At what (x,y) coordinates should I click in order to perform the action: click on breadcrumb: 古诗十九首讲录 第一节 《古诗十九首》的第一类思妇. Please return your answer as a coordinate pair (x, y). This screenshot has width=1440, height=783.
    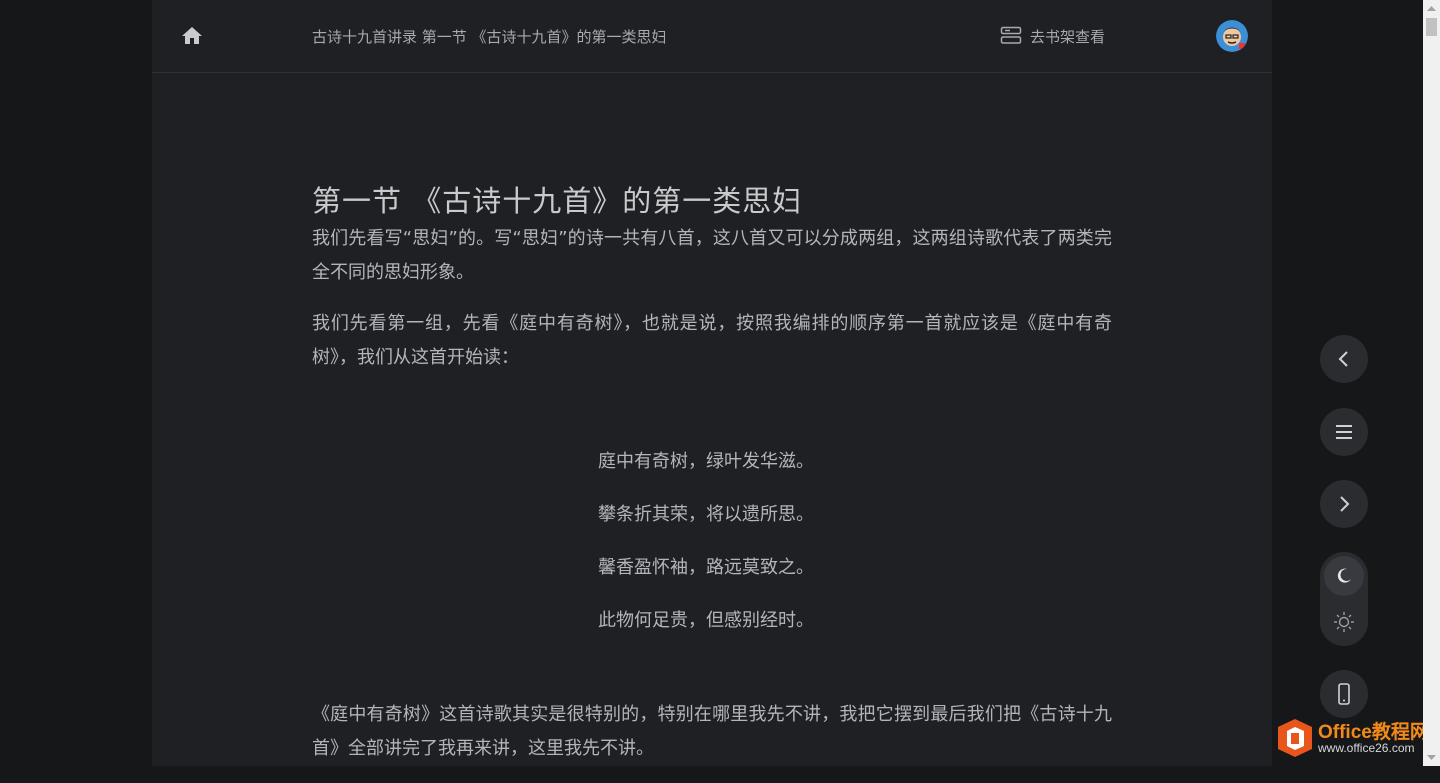
    Looking at the image, I should click on (489, 37).